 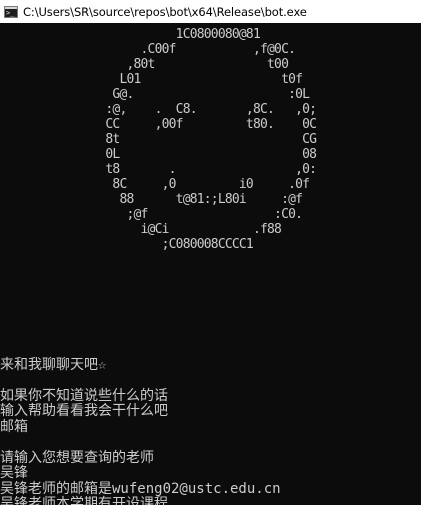 What do you see at coordinates (158, 124) in the screenshot?
I see `ascii-art-line: CC ,00f t80. 0C` at bounding box center [158, 124].